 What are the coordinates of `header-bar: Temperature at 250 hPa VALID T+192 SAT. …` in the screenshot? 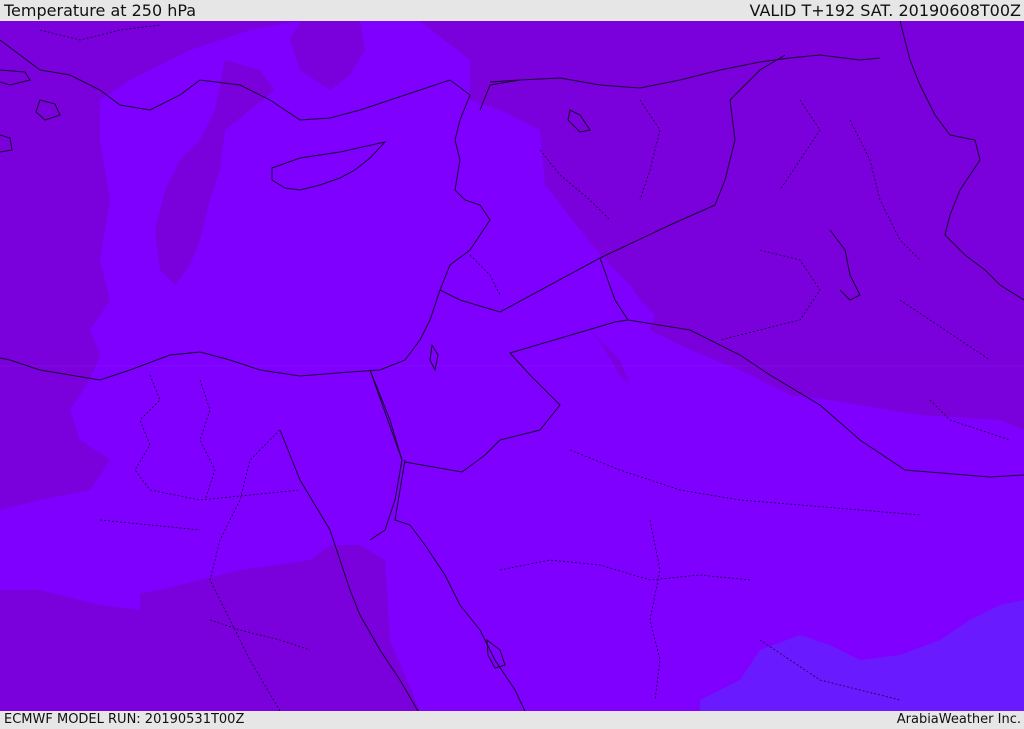 It's located at (512, 10).